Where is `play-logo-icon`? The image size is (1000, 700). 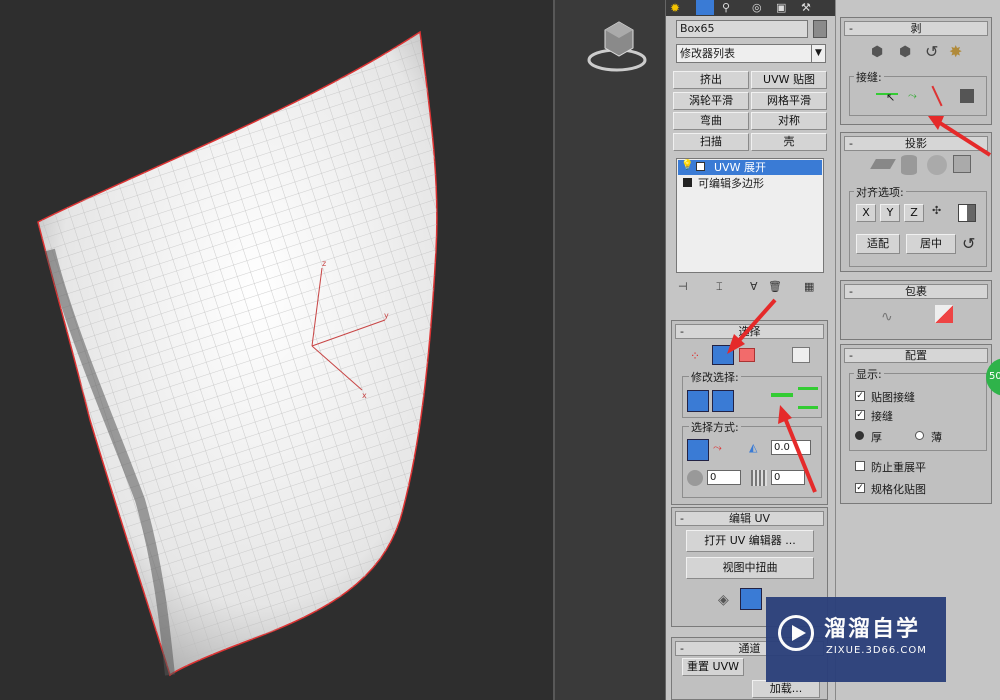 play-logo-icon is located at coordinates (796, 633).